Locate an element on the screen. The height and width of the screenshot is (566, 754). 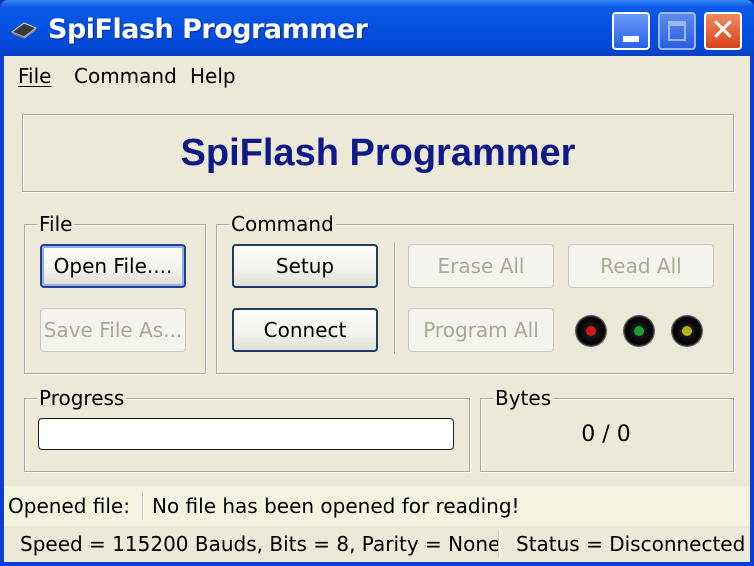
command-group-label: Command is located at coordinates (282, 224).